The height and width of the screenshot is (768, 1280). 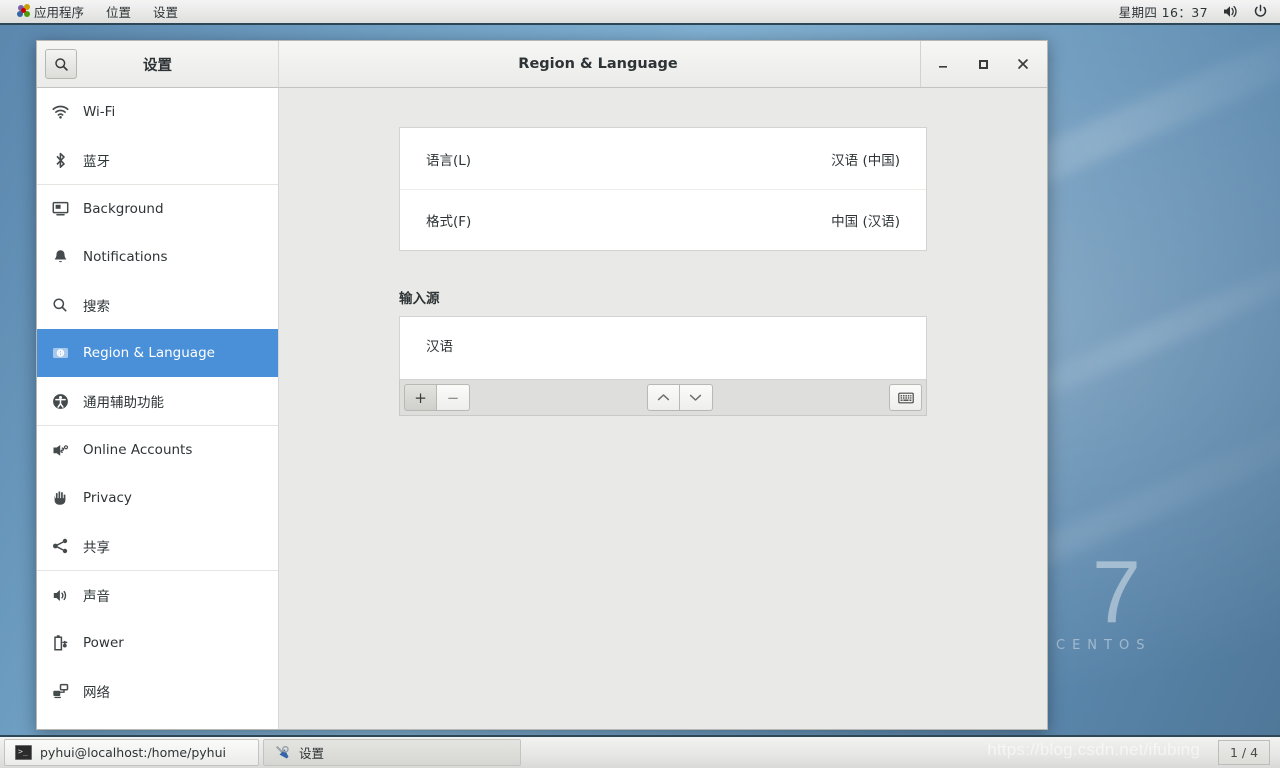 I want to click on bell-icon, so click(x=60, y=257).